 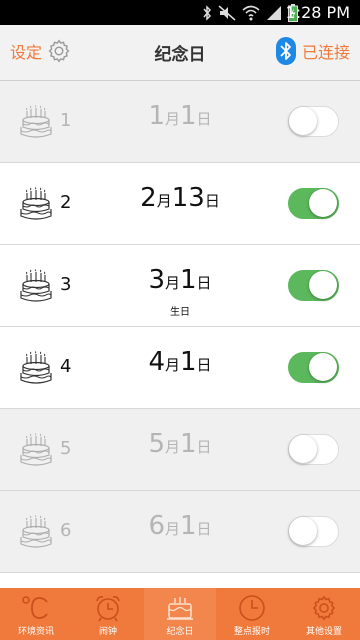 I want to click on tab-label: 整点报时, so click(x=251, y=632).